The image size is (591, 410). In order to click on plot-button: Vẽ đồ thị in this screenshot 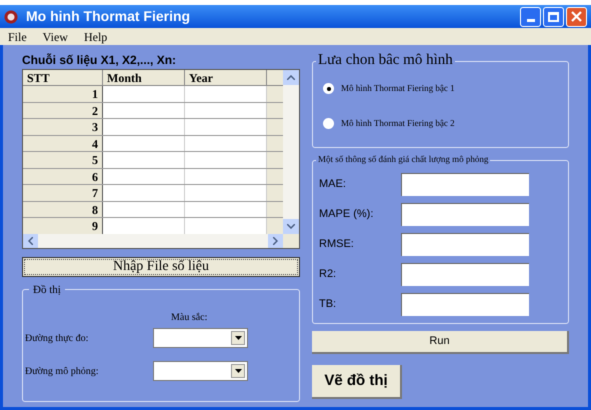, I will do `click(357, 382)`.